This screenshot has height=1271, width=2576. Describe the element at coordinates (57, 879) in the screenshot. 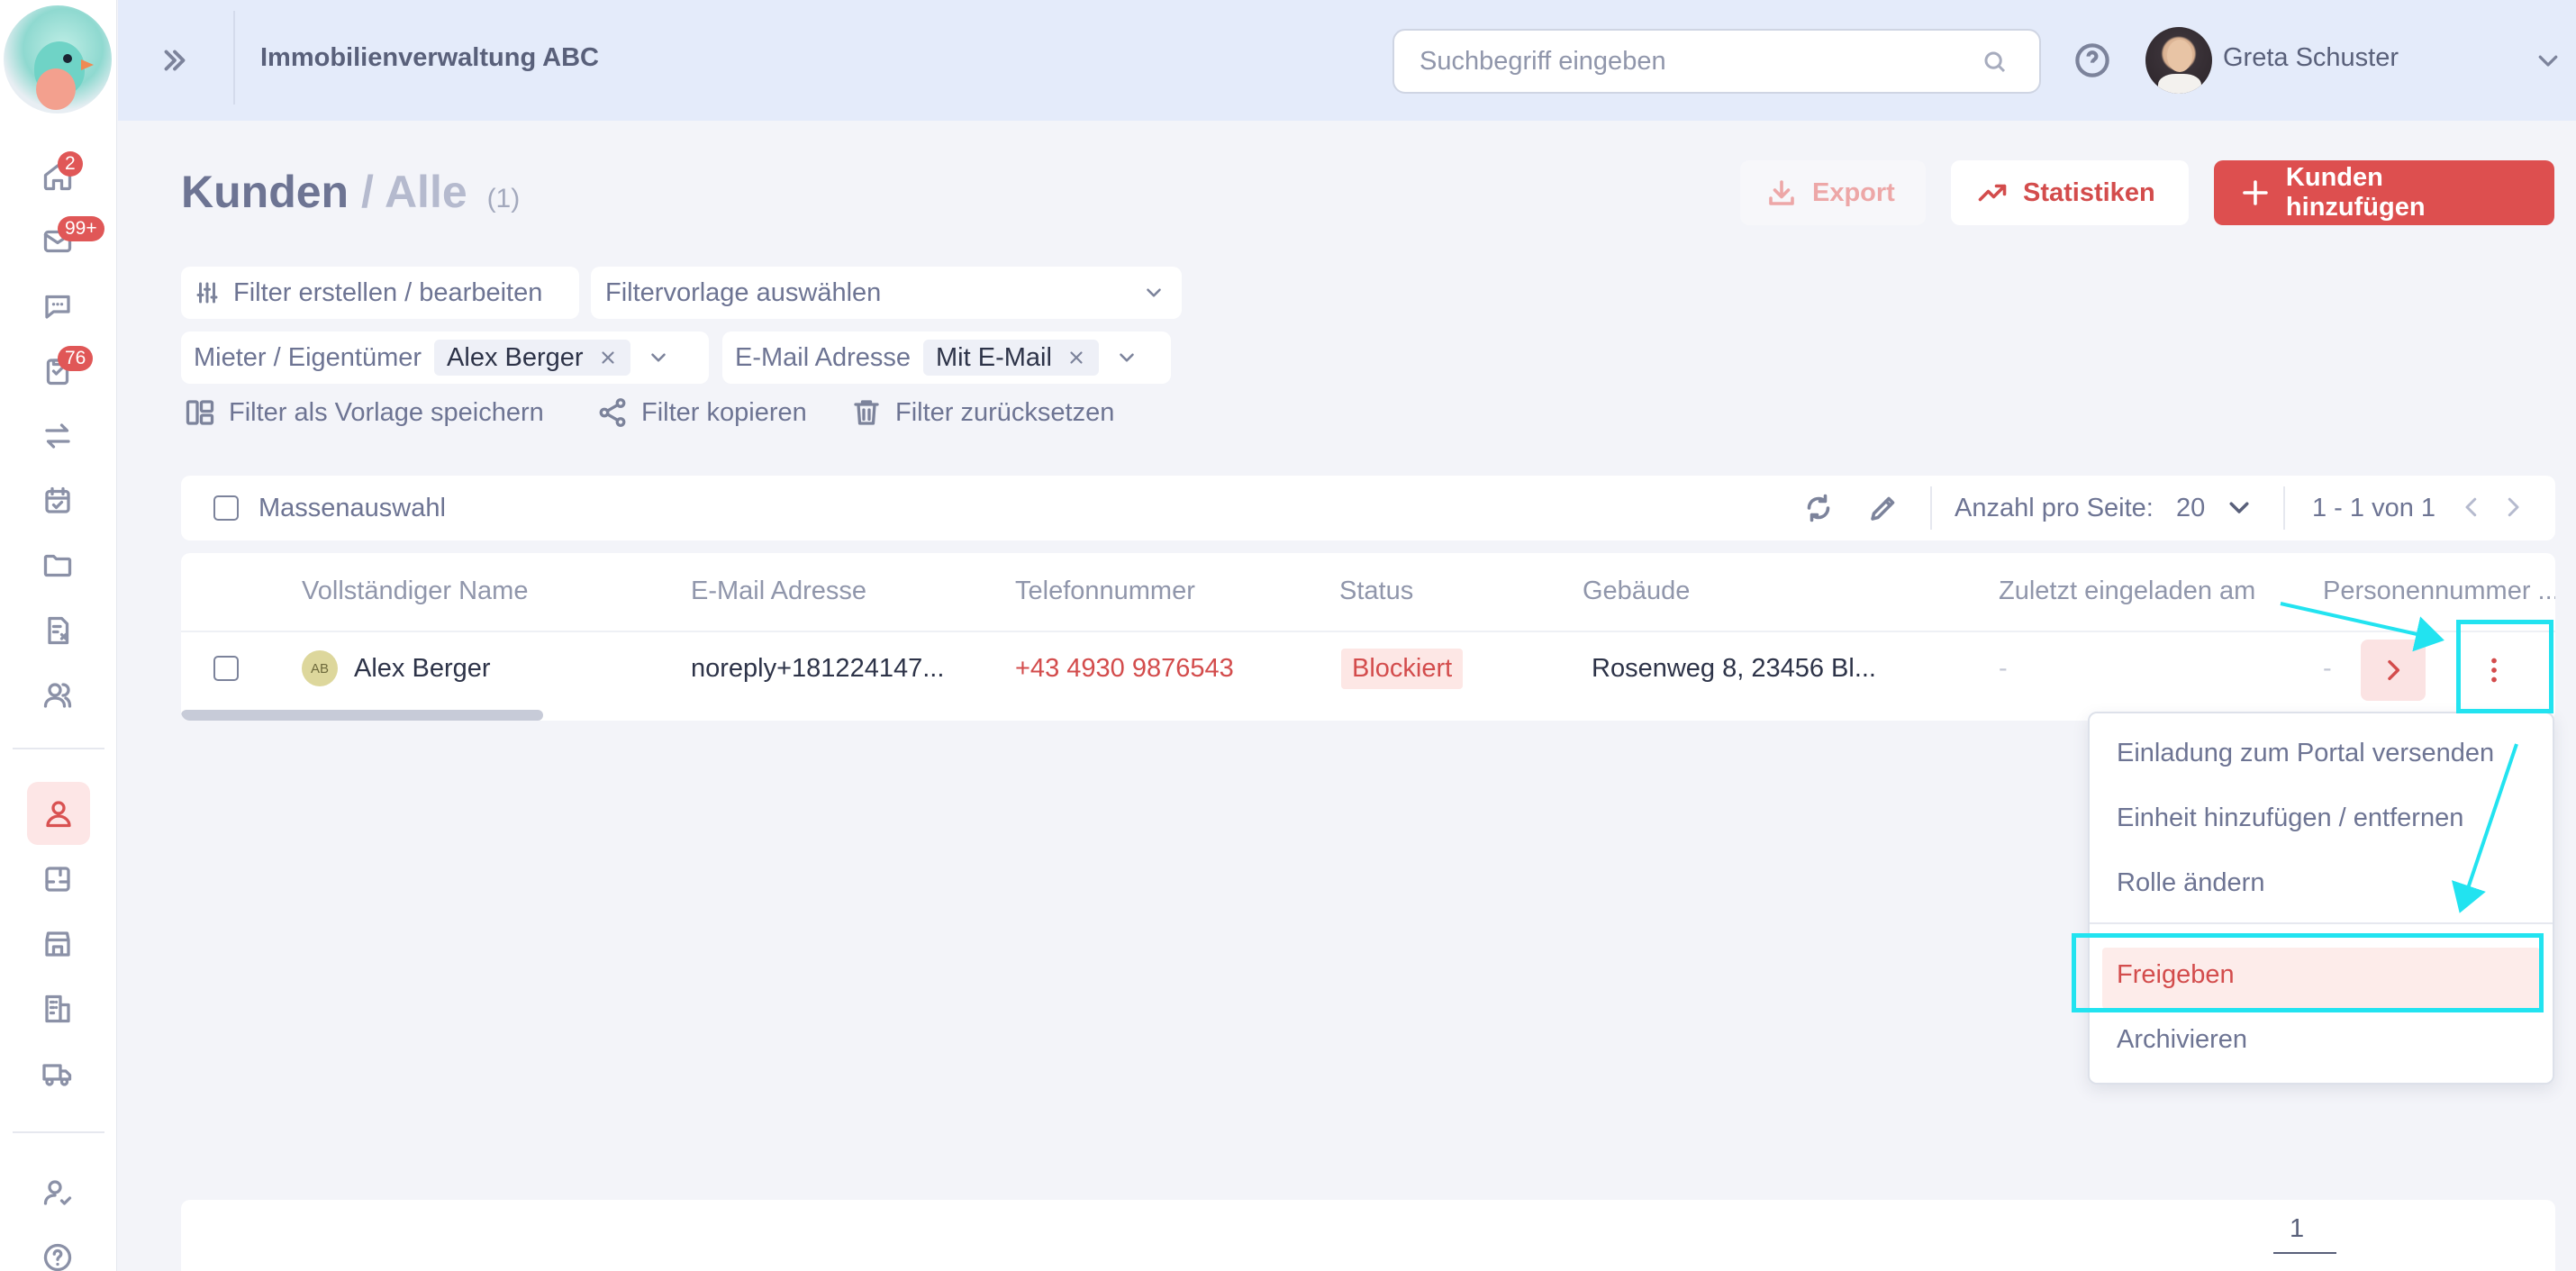

I see `nav-units-icon` at that location.